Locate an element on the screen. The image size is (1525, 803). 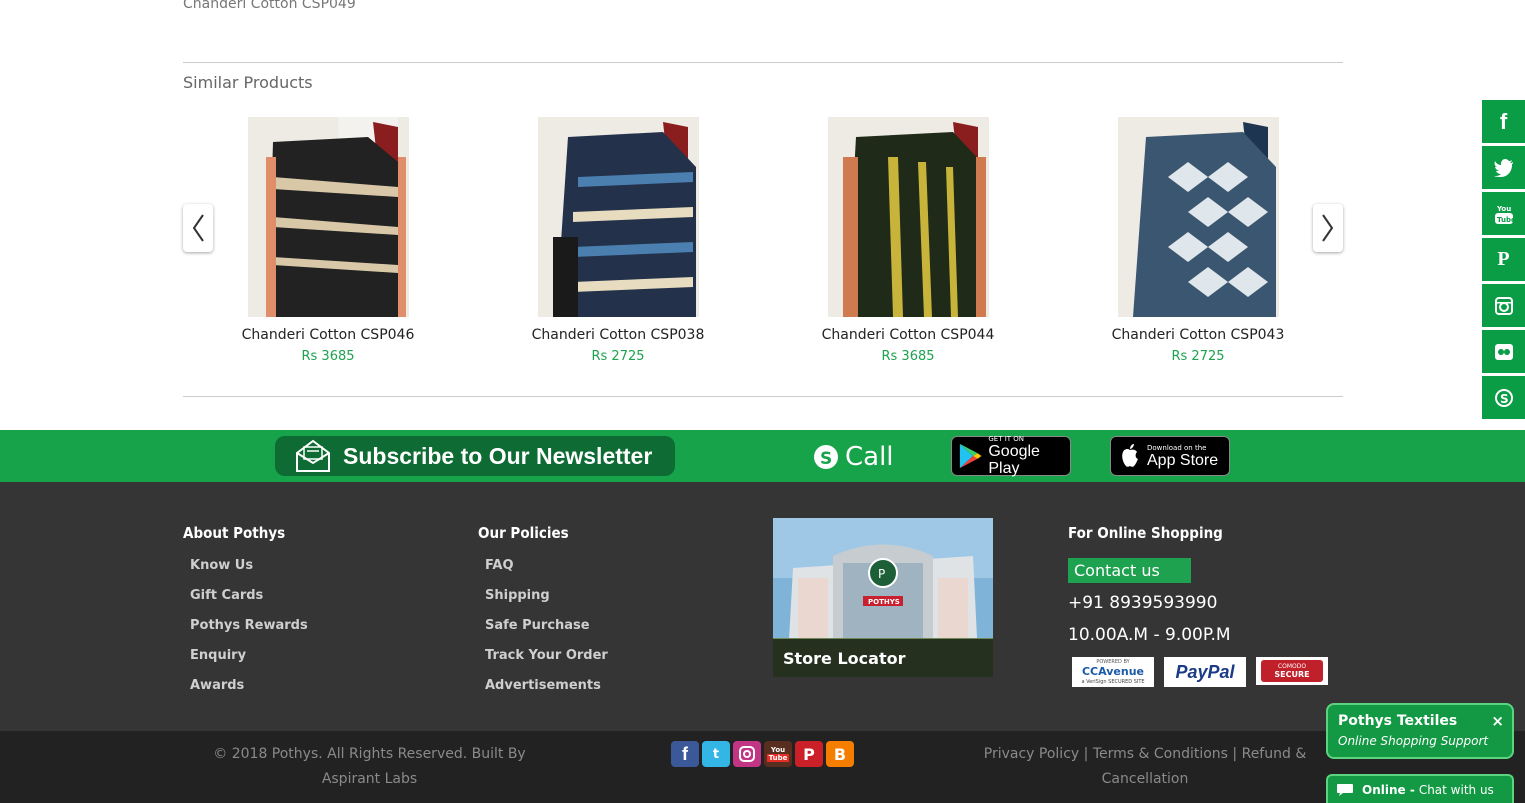
product-card: Chanderi Cotton CSP046 Rs 3685 is located at coordinates (328, 240).